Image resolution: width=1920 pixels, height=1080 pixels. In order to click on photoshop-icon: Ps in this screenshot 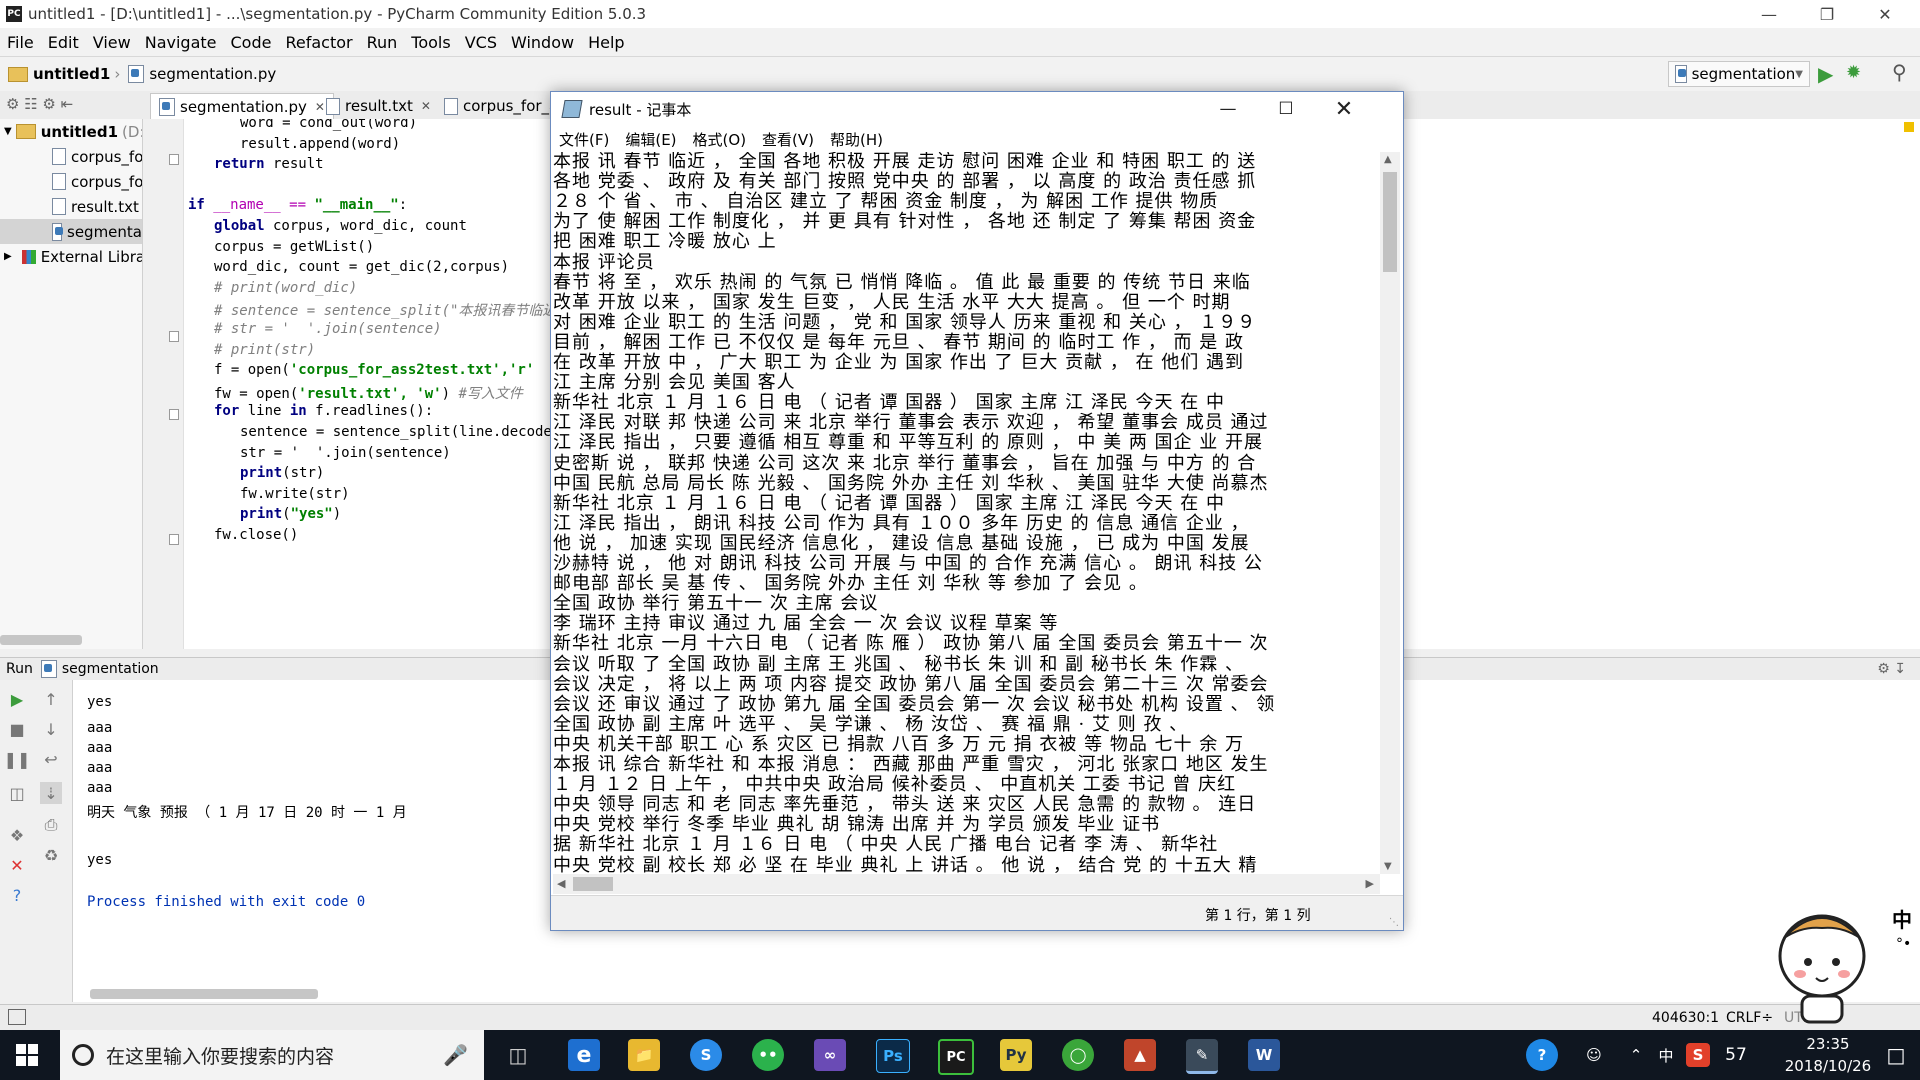, I will do `click(893, 1056)`.